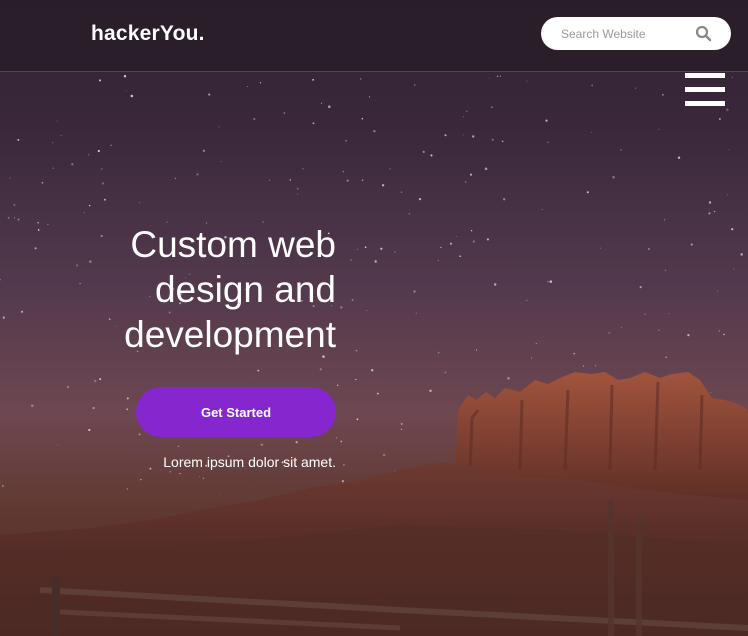  I want to click on search-icon, so click(703, 33).